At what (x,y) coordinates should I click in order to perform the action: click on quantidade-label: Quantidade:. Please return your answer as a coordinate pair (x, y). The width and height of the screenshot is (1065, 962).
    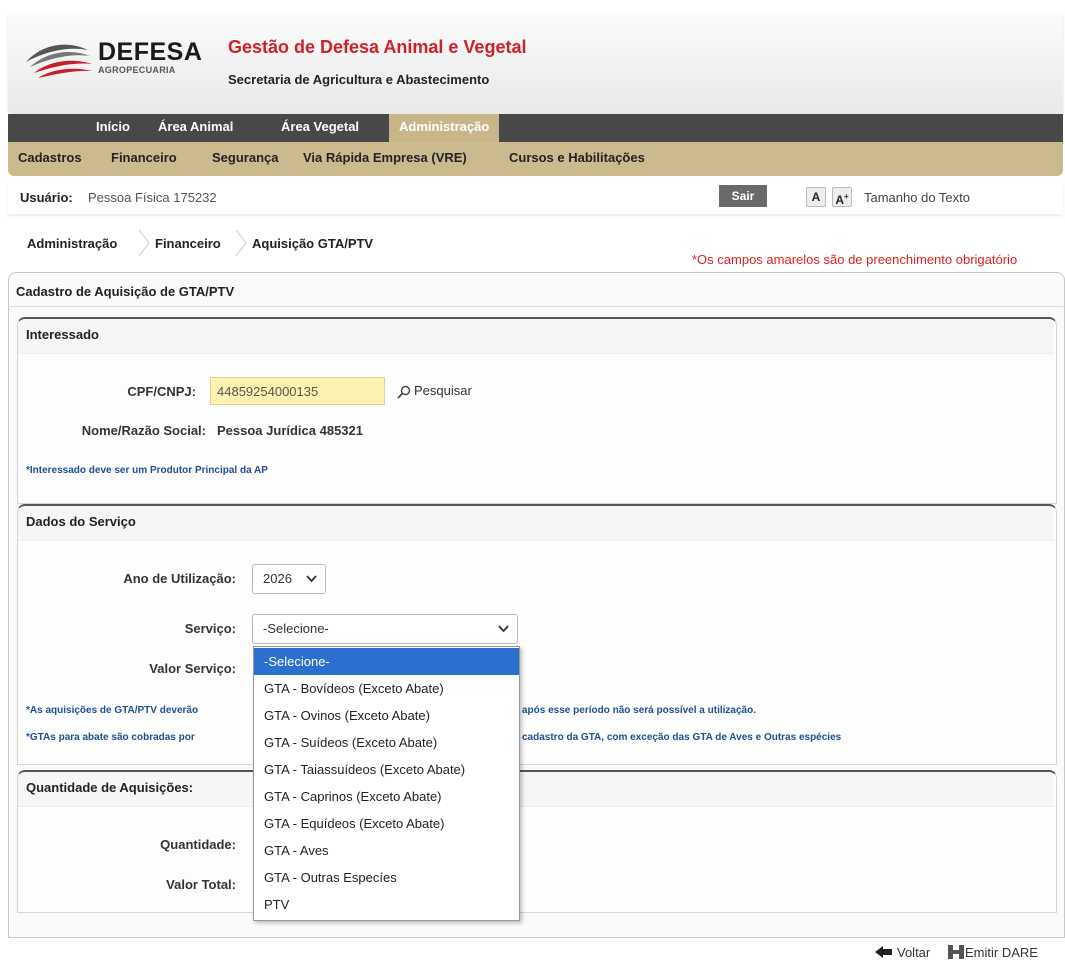
    Looking at the image, I should click on (198, 844).